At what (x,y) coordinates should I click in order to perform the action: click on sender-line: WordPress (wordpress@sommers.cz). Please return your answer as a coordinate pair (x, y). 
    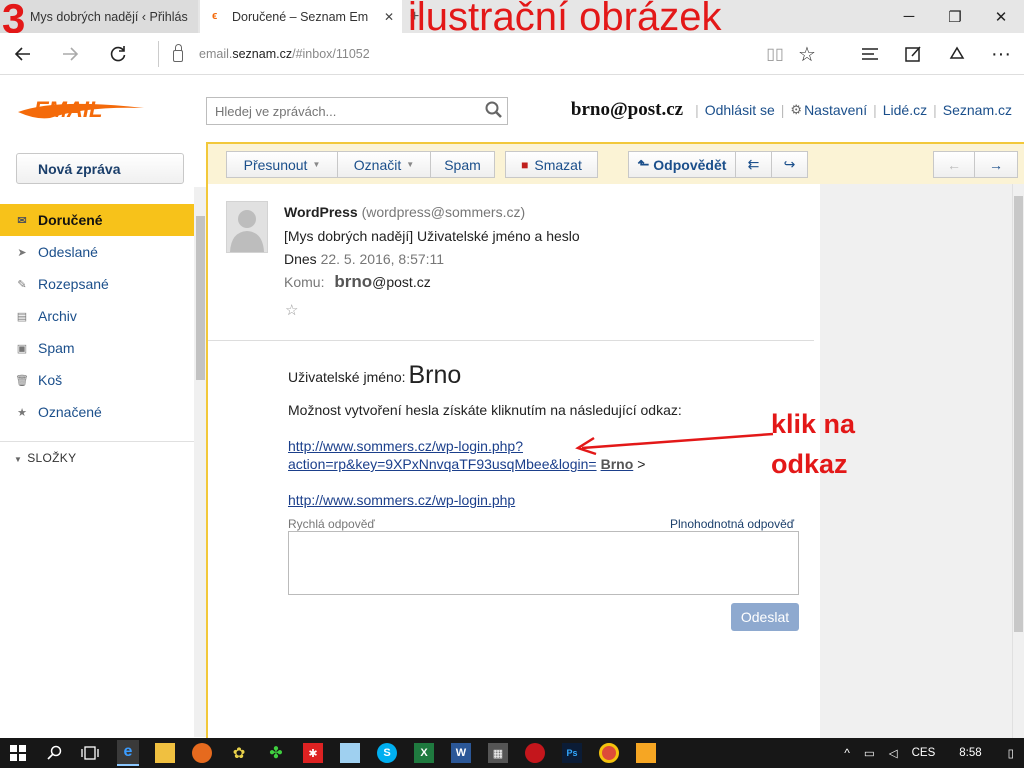
    Looking at the image, I should click on (404, 212).